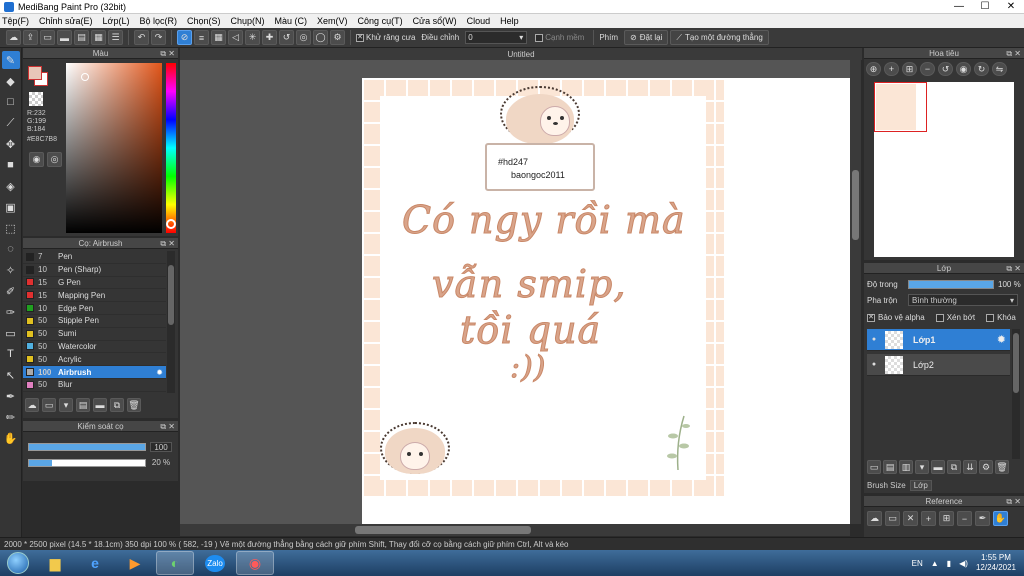 This screenshot has width=1024, height=576. Describe the element at coordinates (55, 563) in the screenshot. I see `file-explorer-icon: ▆` at that location.